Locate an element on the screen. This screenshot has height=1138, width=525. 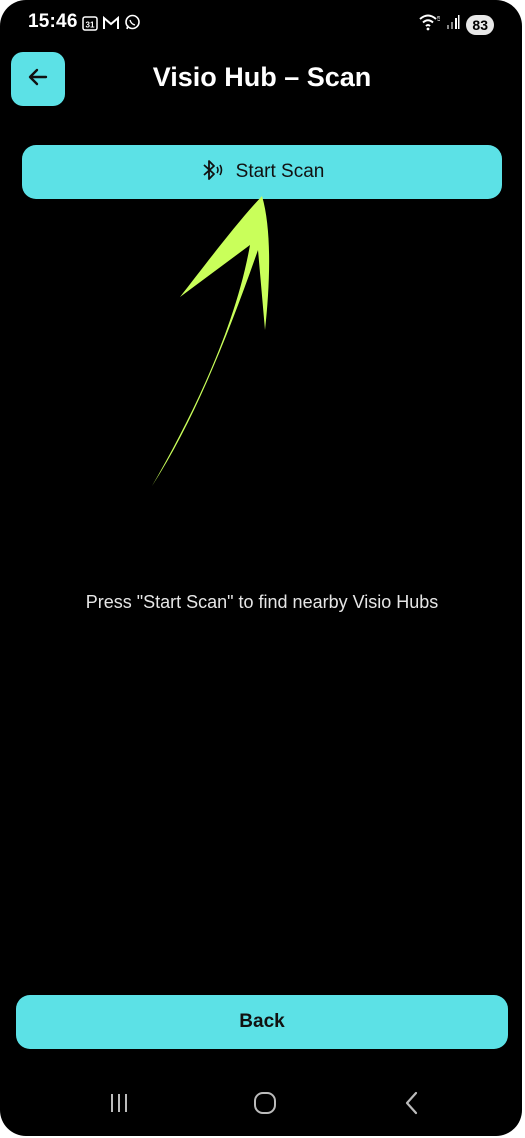
back-button-label: Back is located at coordinates (262, 1021).